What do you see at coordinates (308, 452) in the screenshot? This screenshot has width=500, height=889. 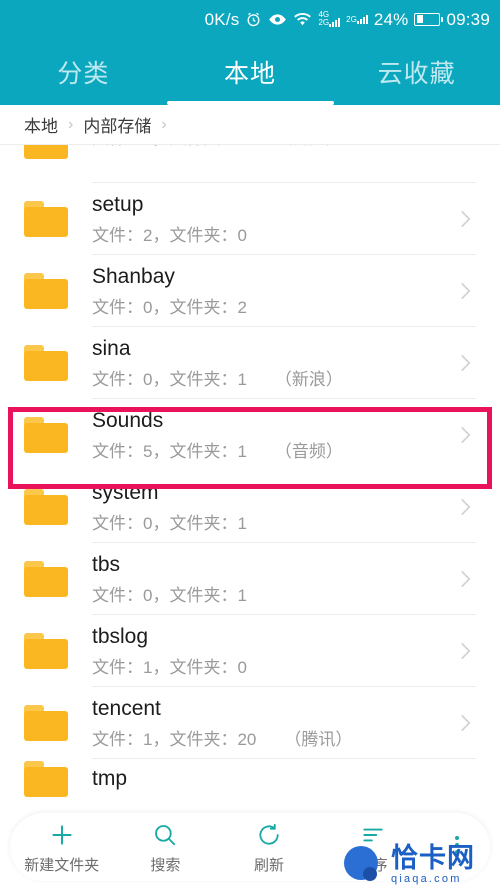 I see `folder-note: （音频）` at bounding box center [308, 452].